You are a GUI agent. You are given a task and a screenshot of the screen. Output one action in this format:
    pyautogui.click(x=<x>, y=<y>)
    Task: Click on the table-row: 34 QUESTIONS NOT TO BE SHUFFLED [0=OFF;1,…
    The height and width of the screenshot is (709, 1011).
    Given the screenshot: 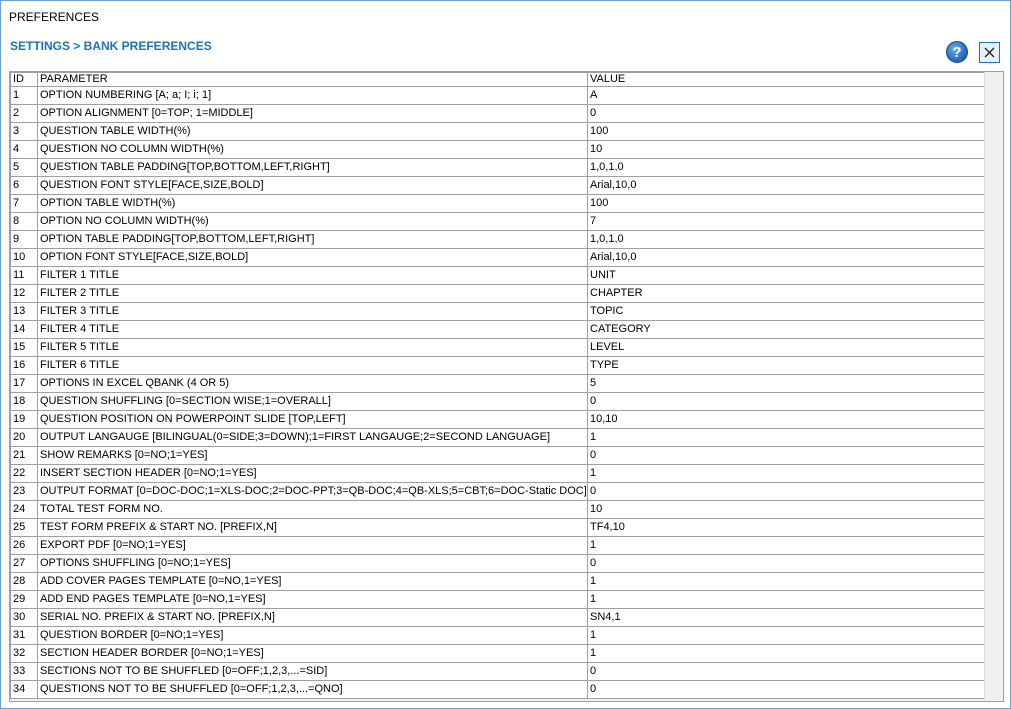 What is the action you would take?
    pyautogui.click(x=497, y=689)
    